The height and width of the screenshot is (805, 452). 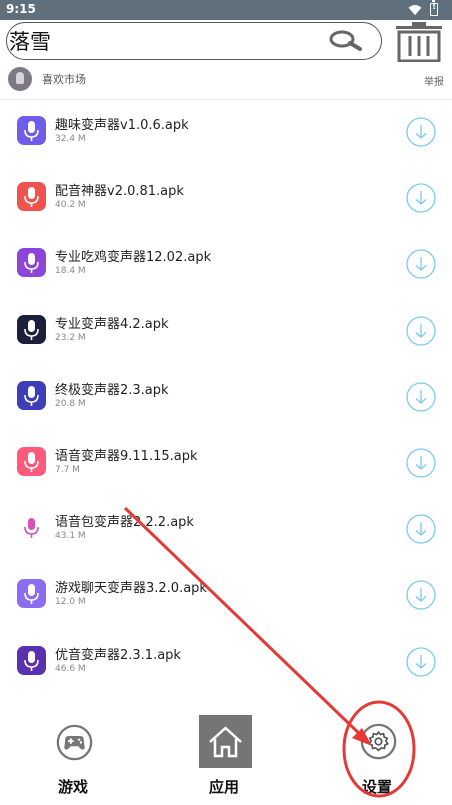 I want to click on file-size: 23.2 M, so click(x=70, y=337).